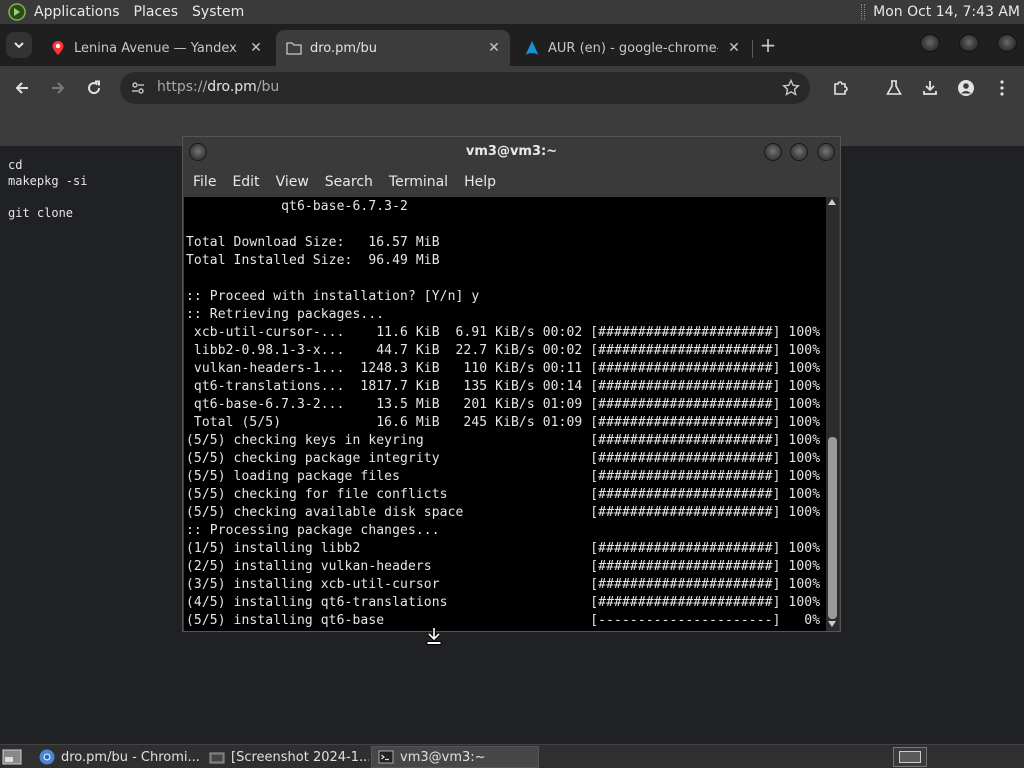  I want to click on tab-title: AUR (en) - google-chrome-d, so click(633, 48).